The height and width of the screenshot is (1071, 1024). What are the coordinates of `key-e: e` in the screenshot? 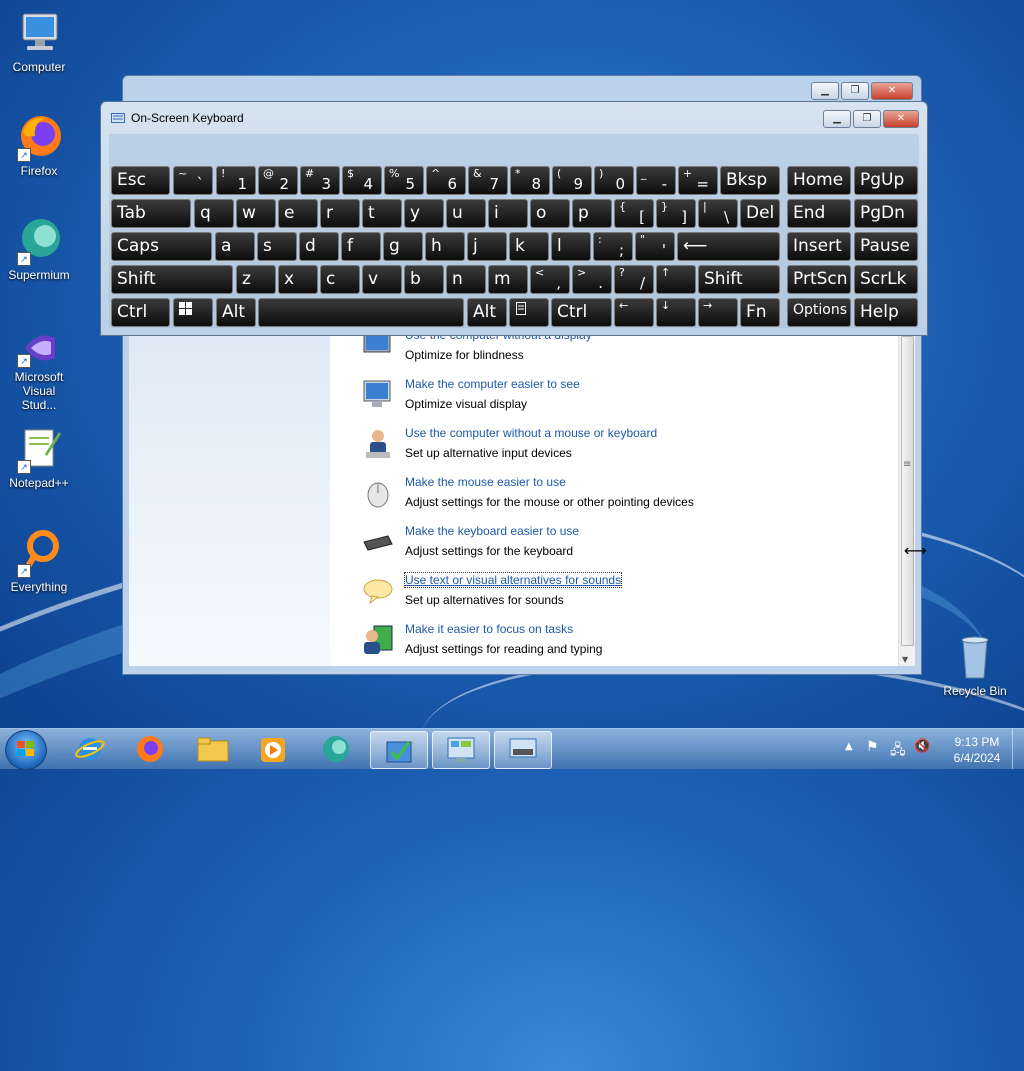 It's located at (298, 213).